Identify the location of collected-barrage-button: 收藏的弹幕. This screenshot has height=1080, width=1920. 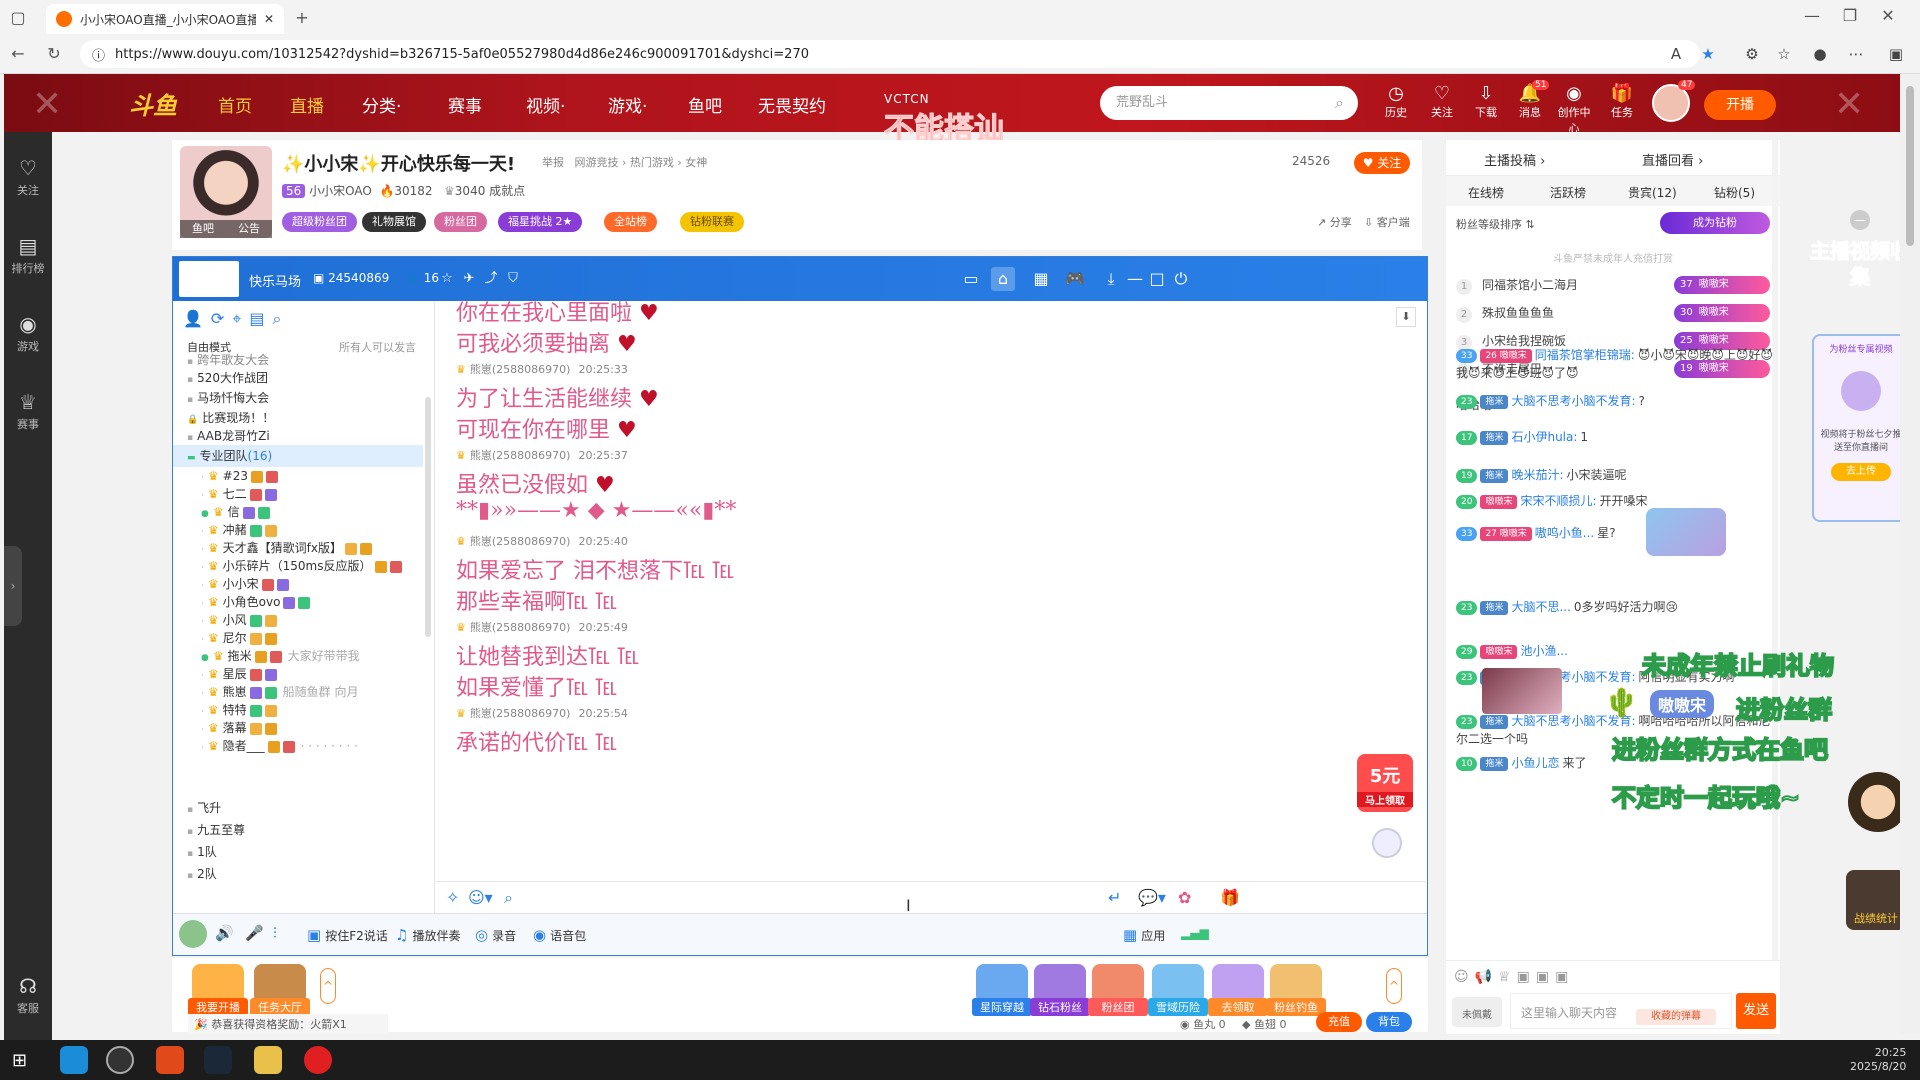
(1676, 1017).